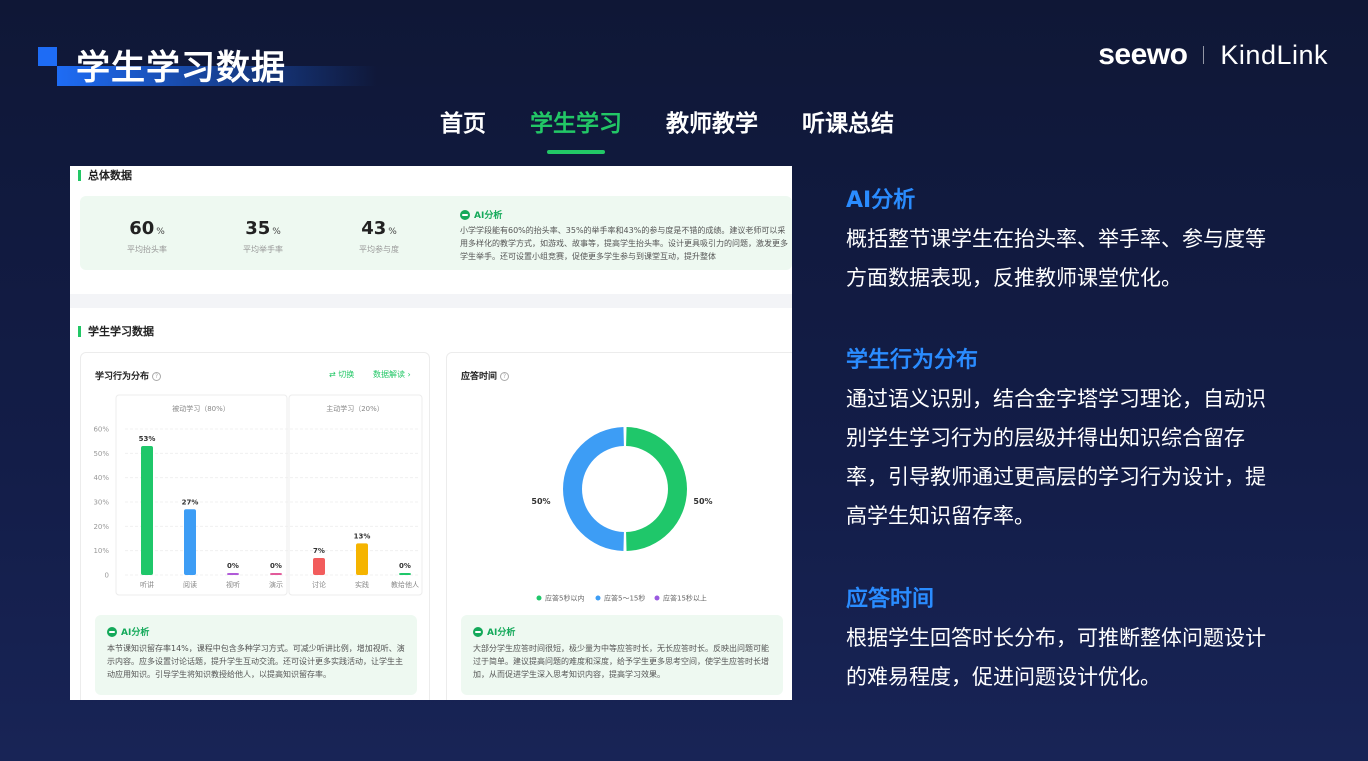 This screenshot has width=1368, height=761. I want to click on behavior-title-text: 学习行为分布, so click(122, 377).